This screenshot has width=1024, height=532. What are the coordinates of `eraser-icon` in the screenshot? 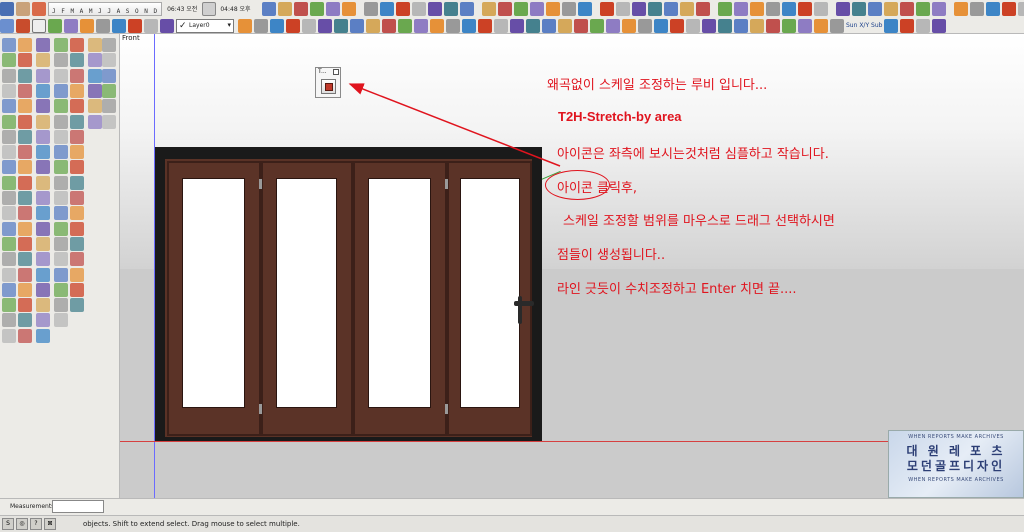 It's located at (23, 8).